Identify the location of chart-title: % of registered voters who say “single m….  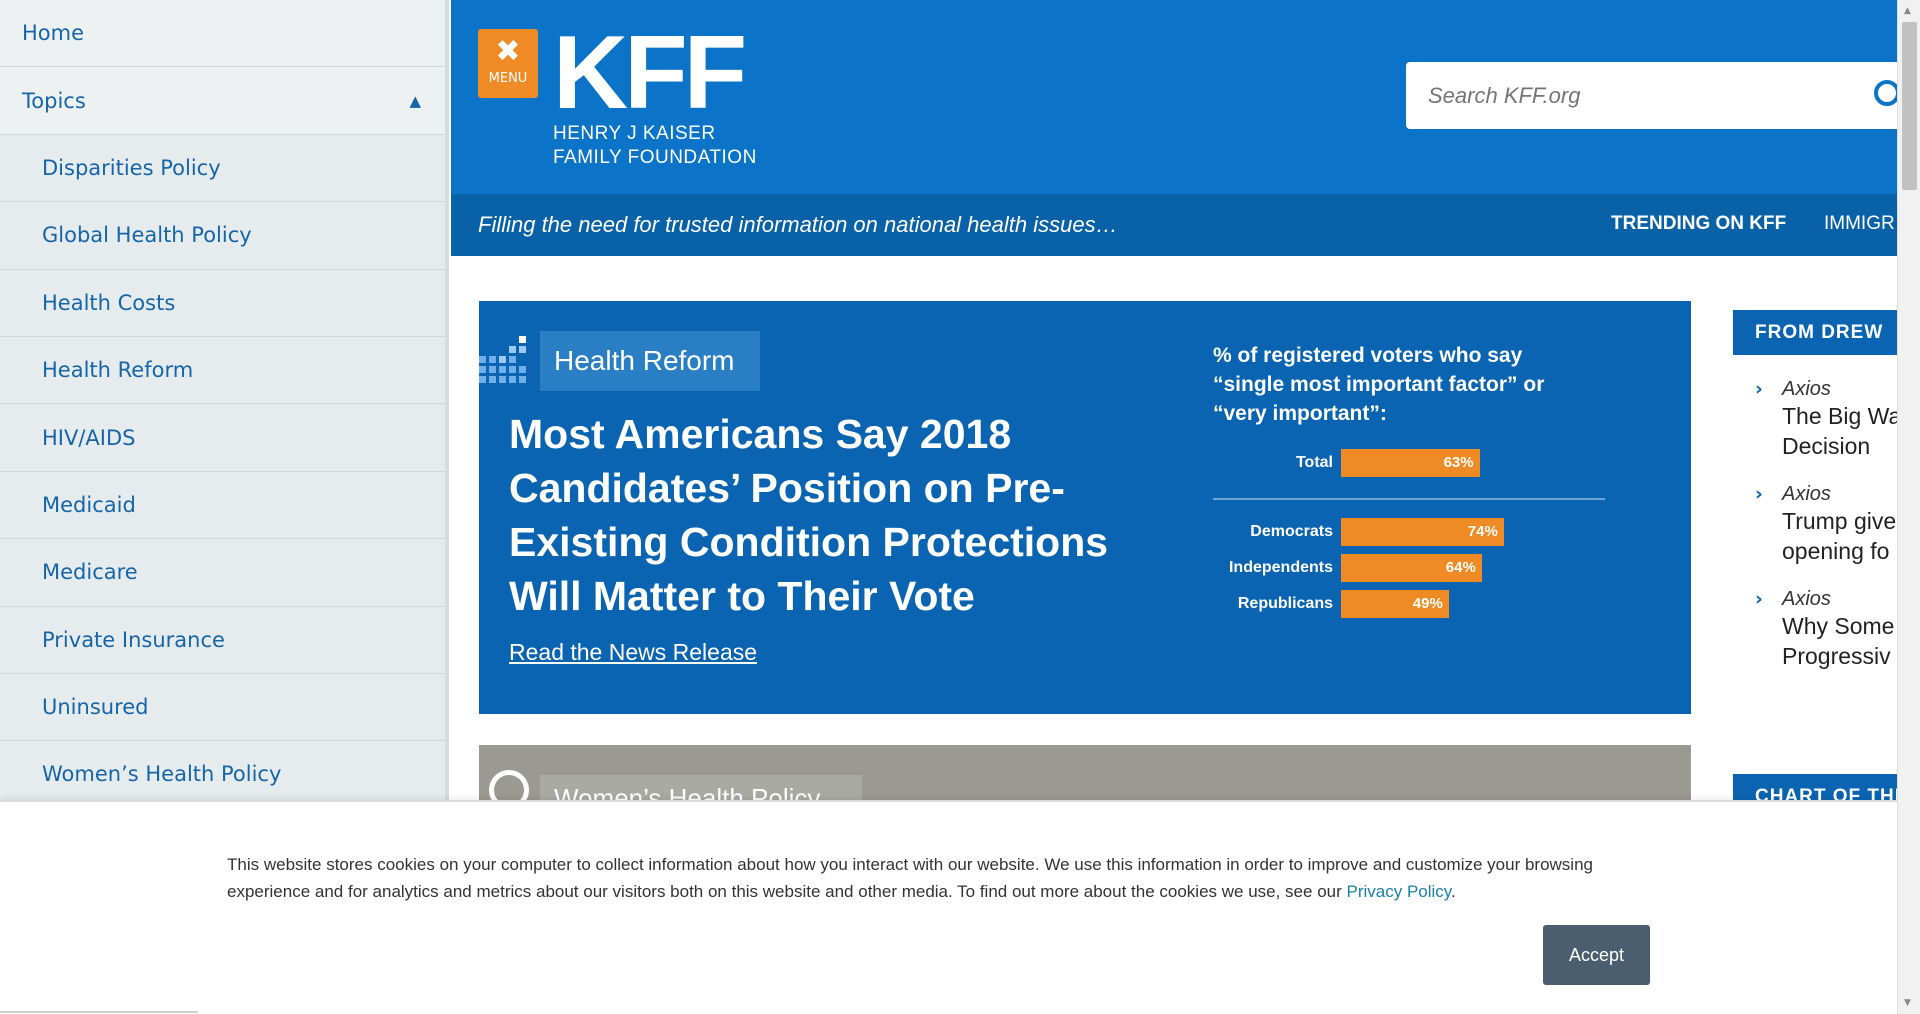
(1379, 384).